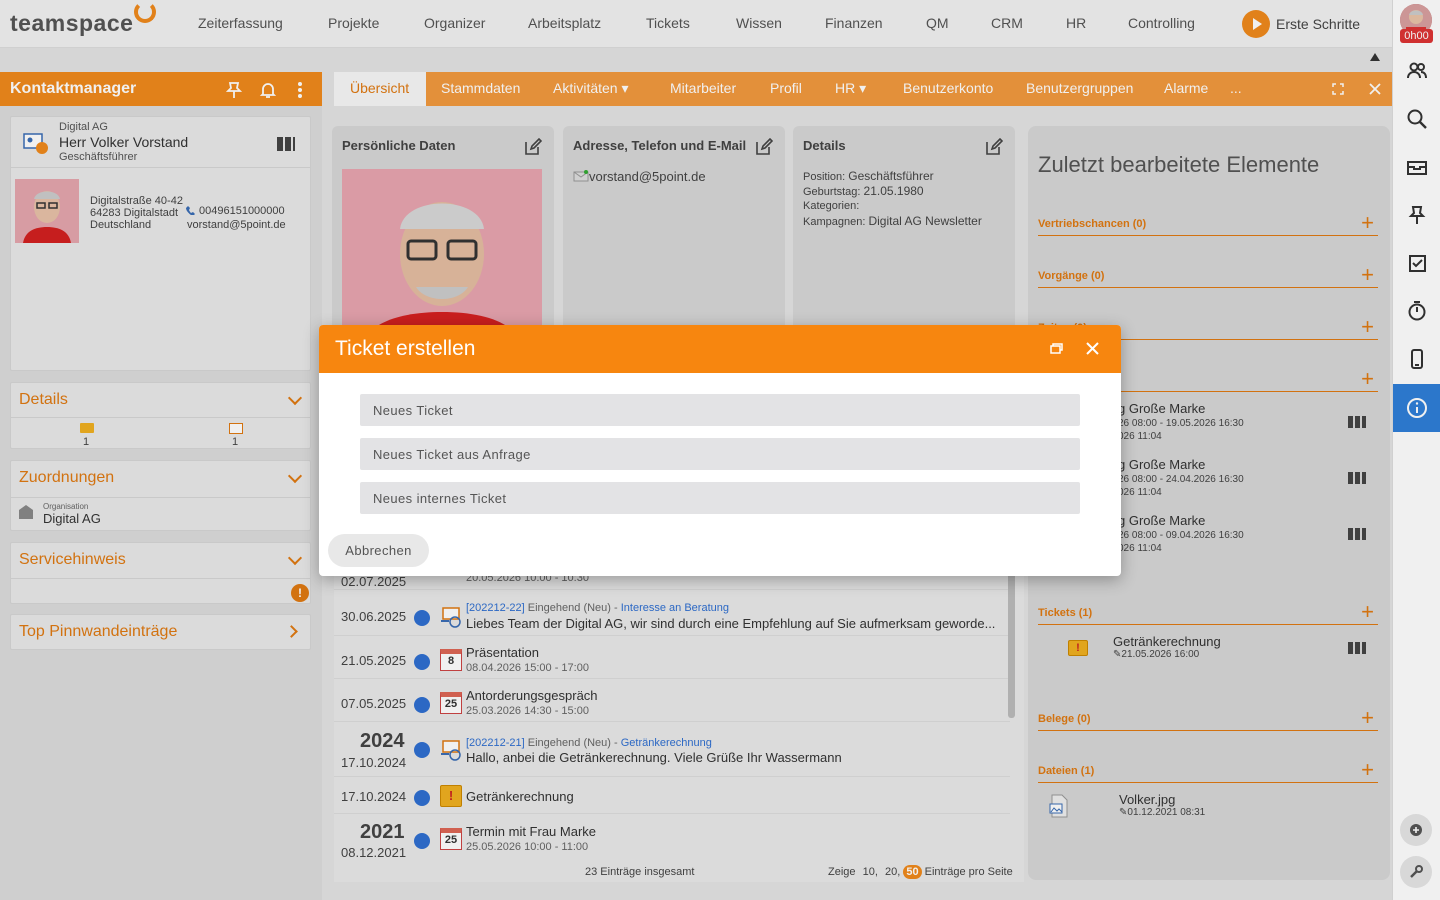 The height and width of the screenshot is (900, 1440). Describe the element at coordinates (720, 349) in the screenshot. I see `dialog-header: Ticket erstellen` at that location.